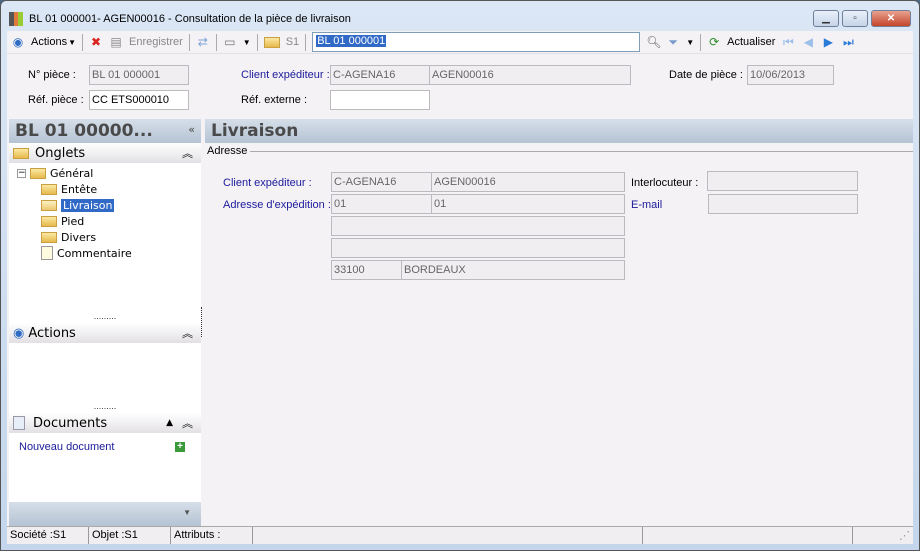  Describe the element at coordinates (47, 253) in the screenshot. I see `document-icon` at that location.